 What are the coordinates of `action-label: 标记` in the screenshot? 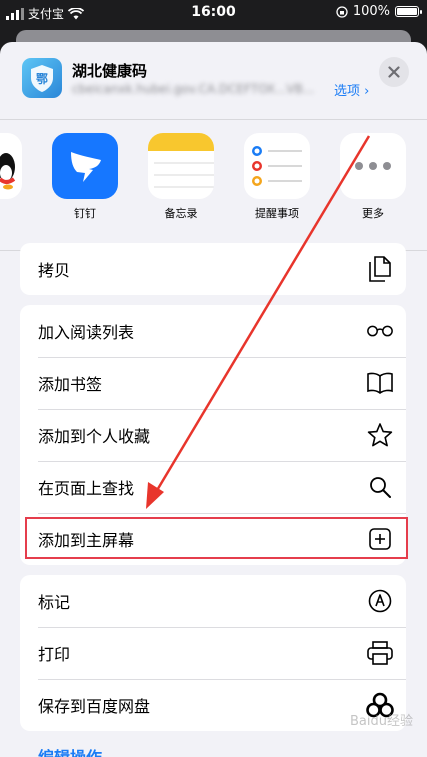 It's located at (54, 602).